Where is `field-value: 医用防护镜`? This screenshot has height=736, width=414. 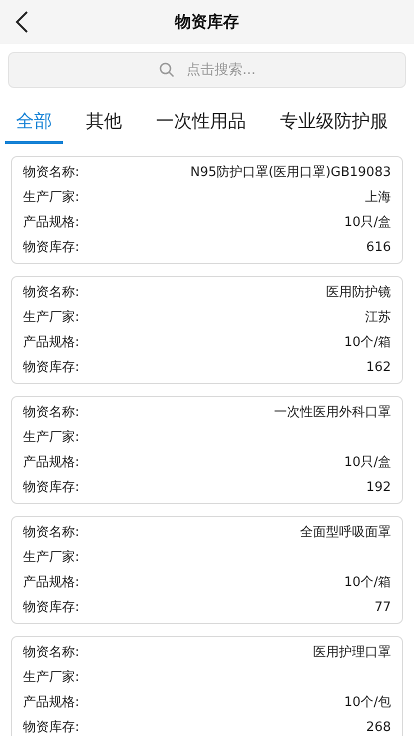
field-value: 医用防护镜 is located at coordinates (358, 293).